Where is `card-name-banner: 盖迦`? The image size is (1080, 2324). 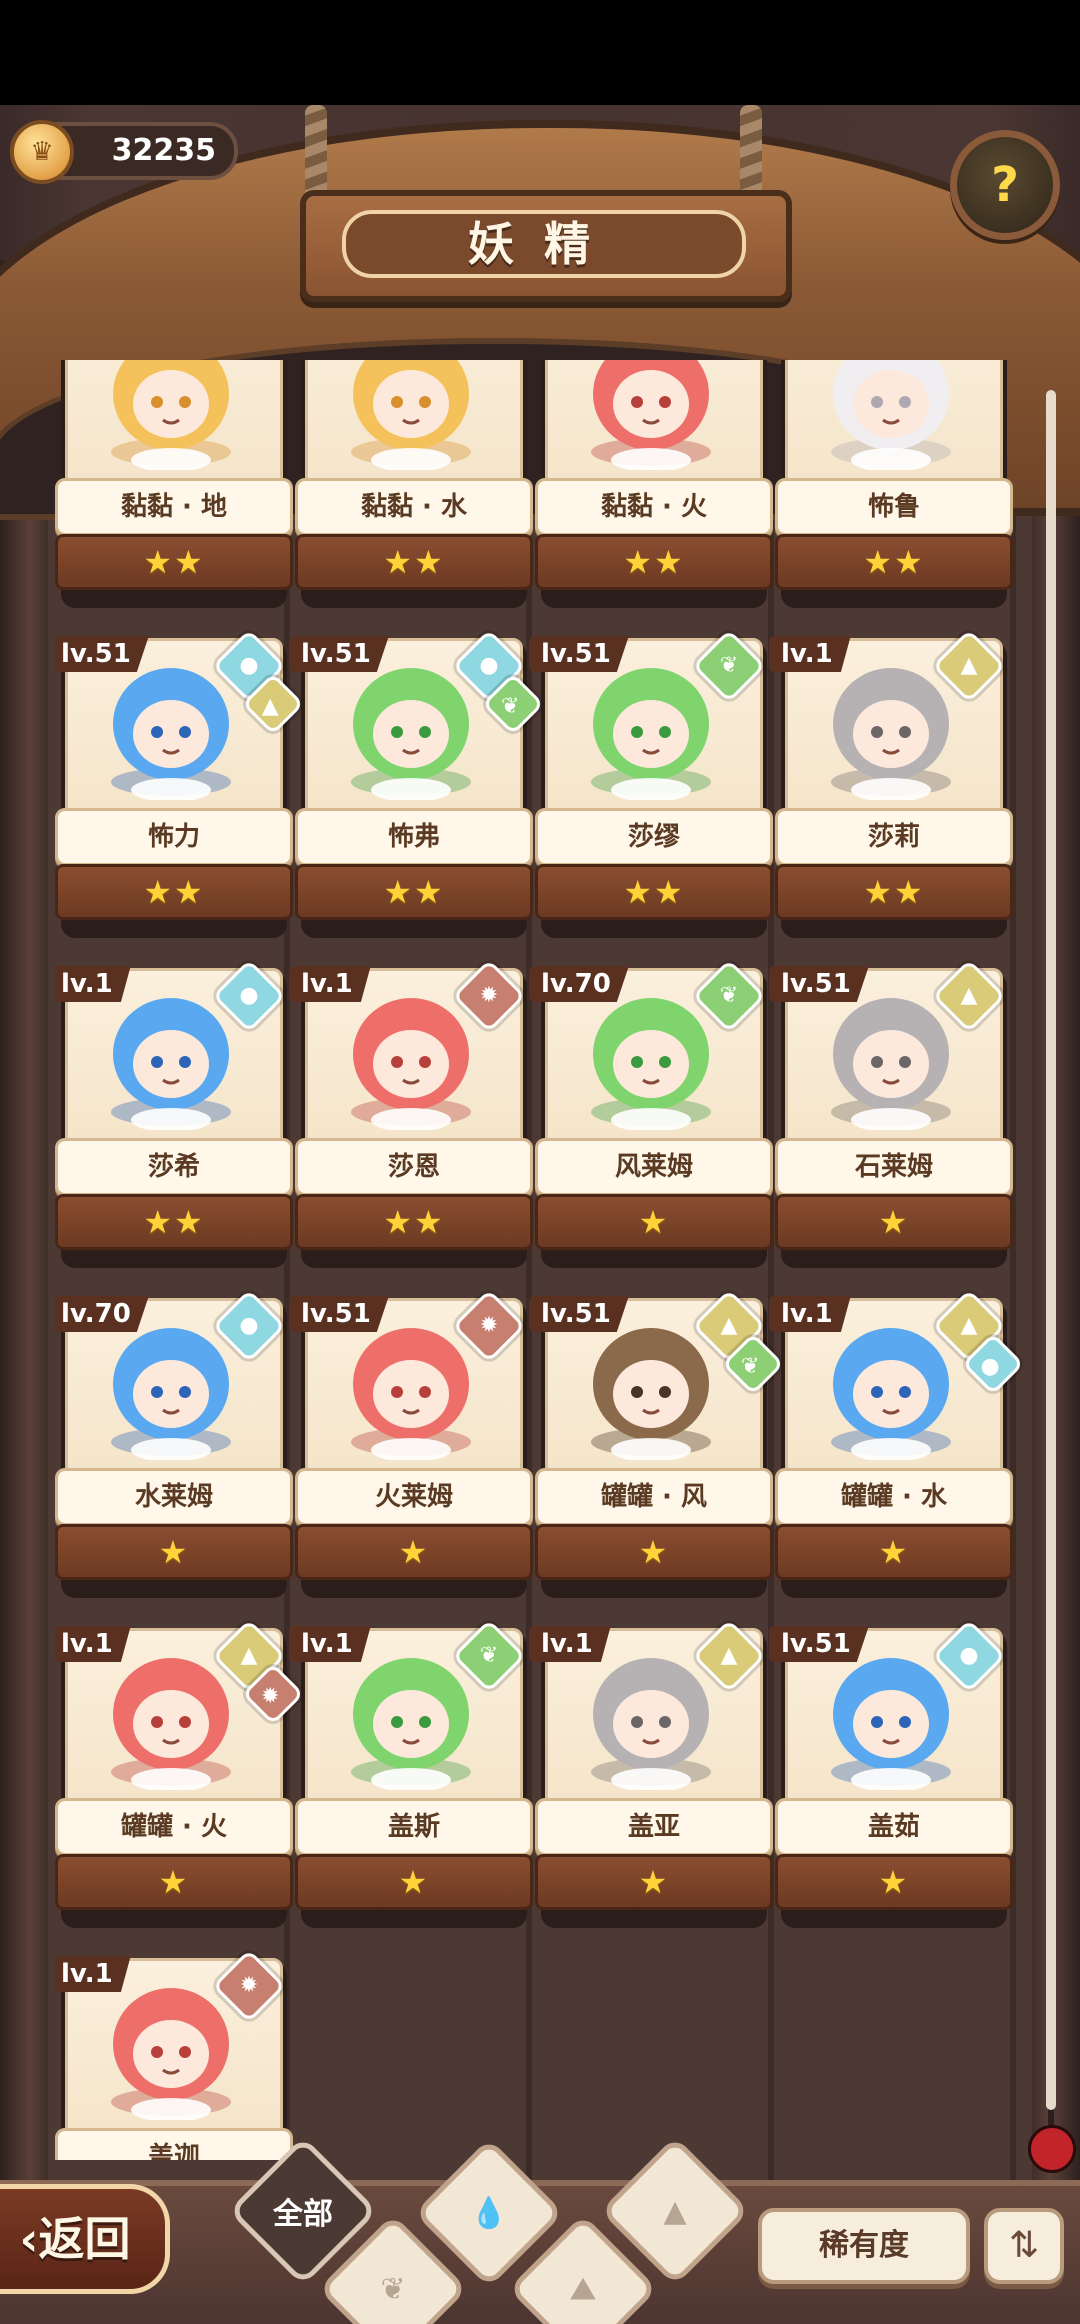 card-name-banner: 盖迦 is located at coordinates (174, 2144).